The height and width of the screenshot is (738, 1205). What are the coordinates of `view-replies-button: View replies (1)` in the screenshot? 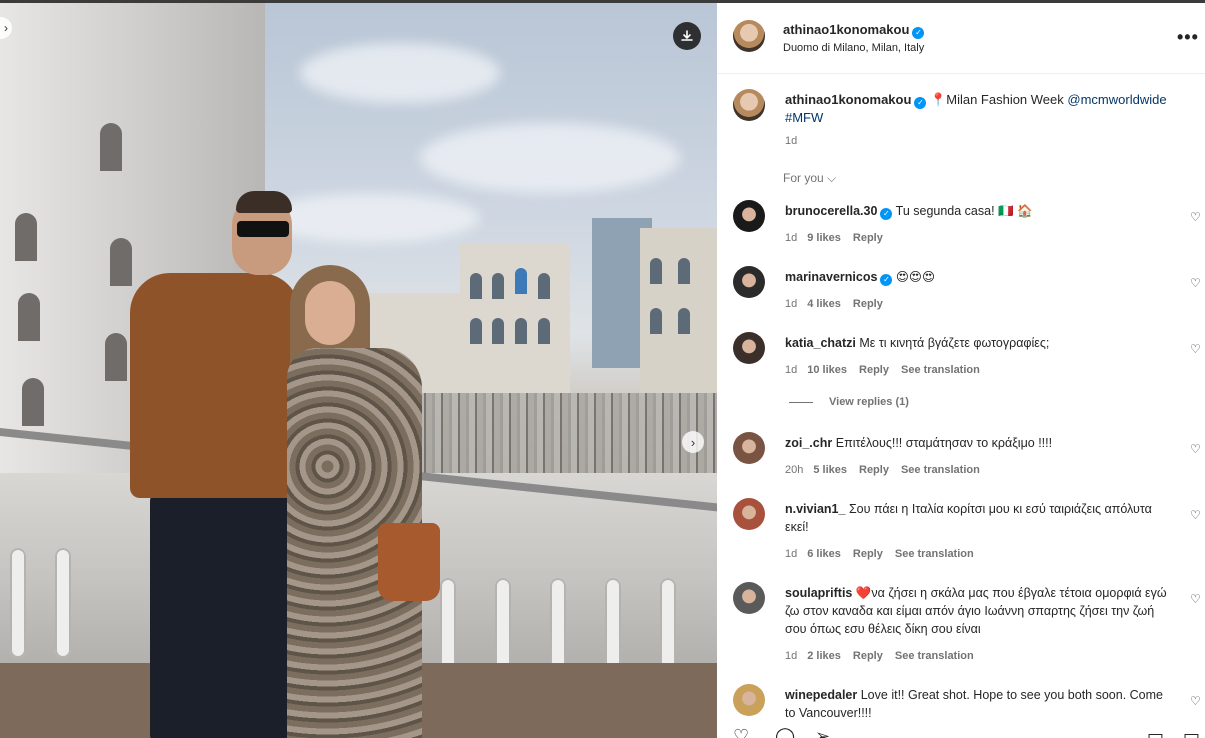 It's located at (849, 402).